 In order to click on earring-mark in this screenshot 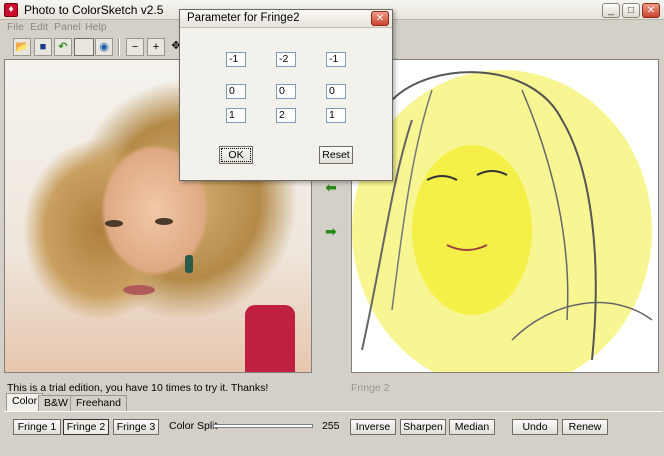, I will do `click(189, 264)`.